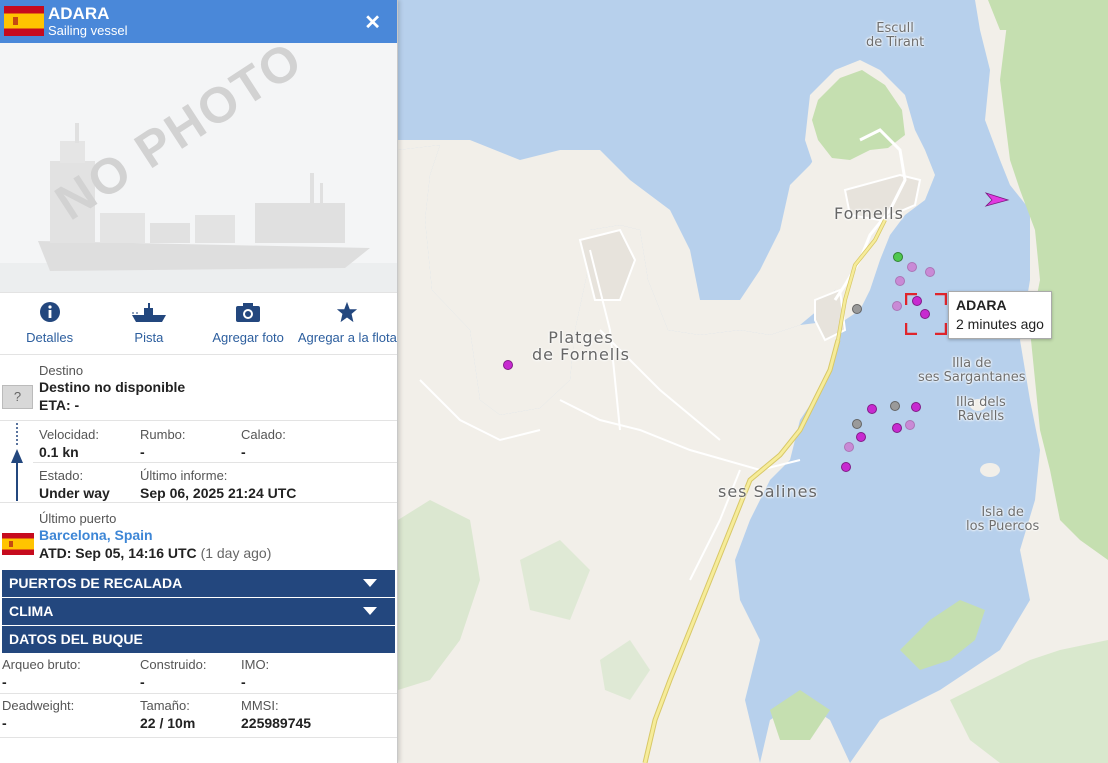  Describe the element at coordinates (61, 370) in the screenshot. I see `destination-label: Destino` at that location.